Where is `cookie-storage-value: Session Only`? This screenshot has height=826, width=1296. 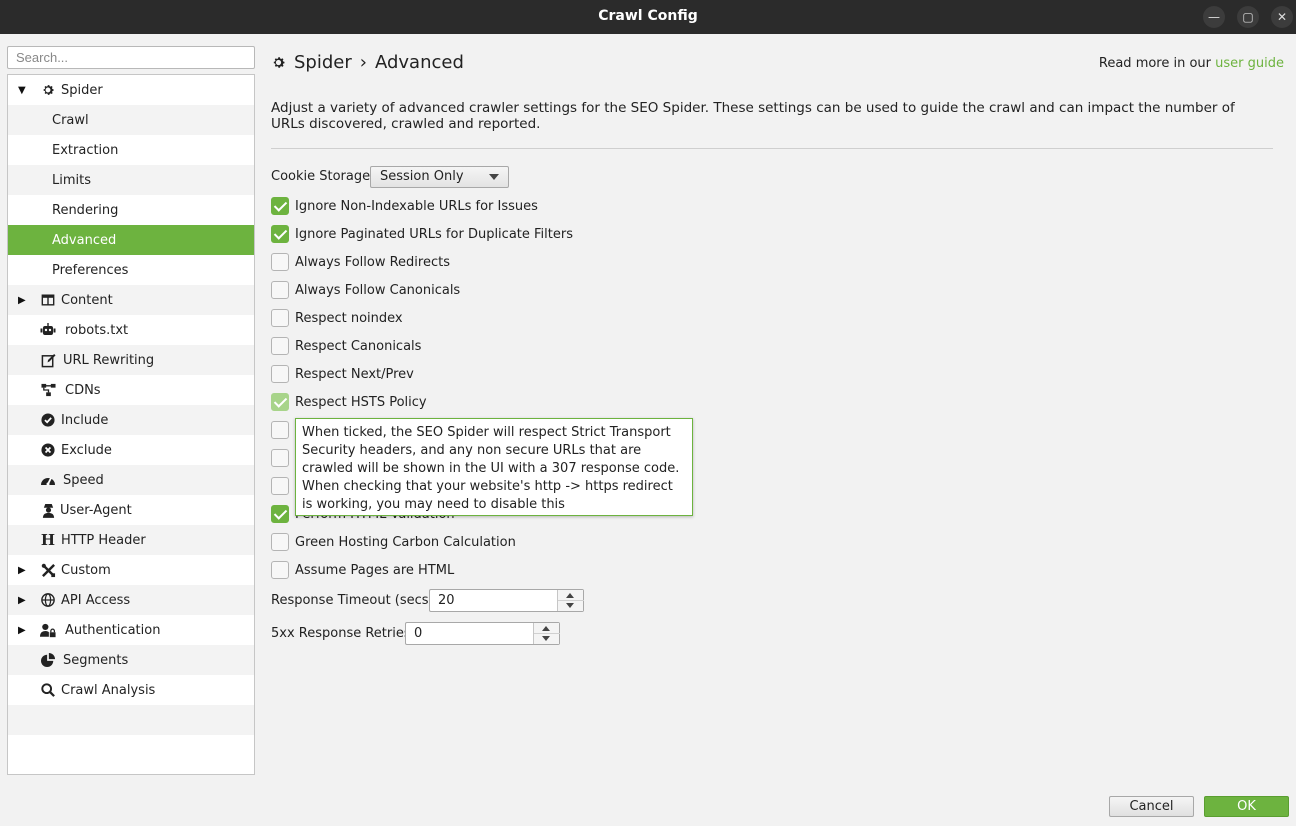 cookie-storage-value: Session Only is located at coordinates (422, 176).